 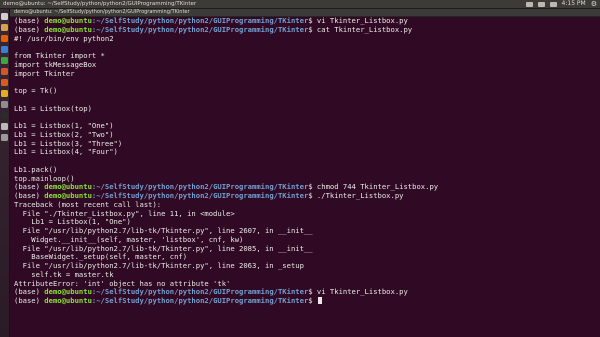 What do you see at coordinates (4, 27) in the screenshot?
I see `files-icon` at bounding box center [4, 27].